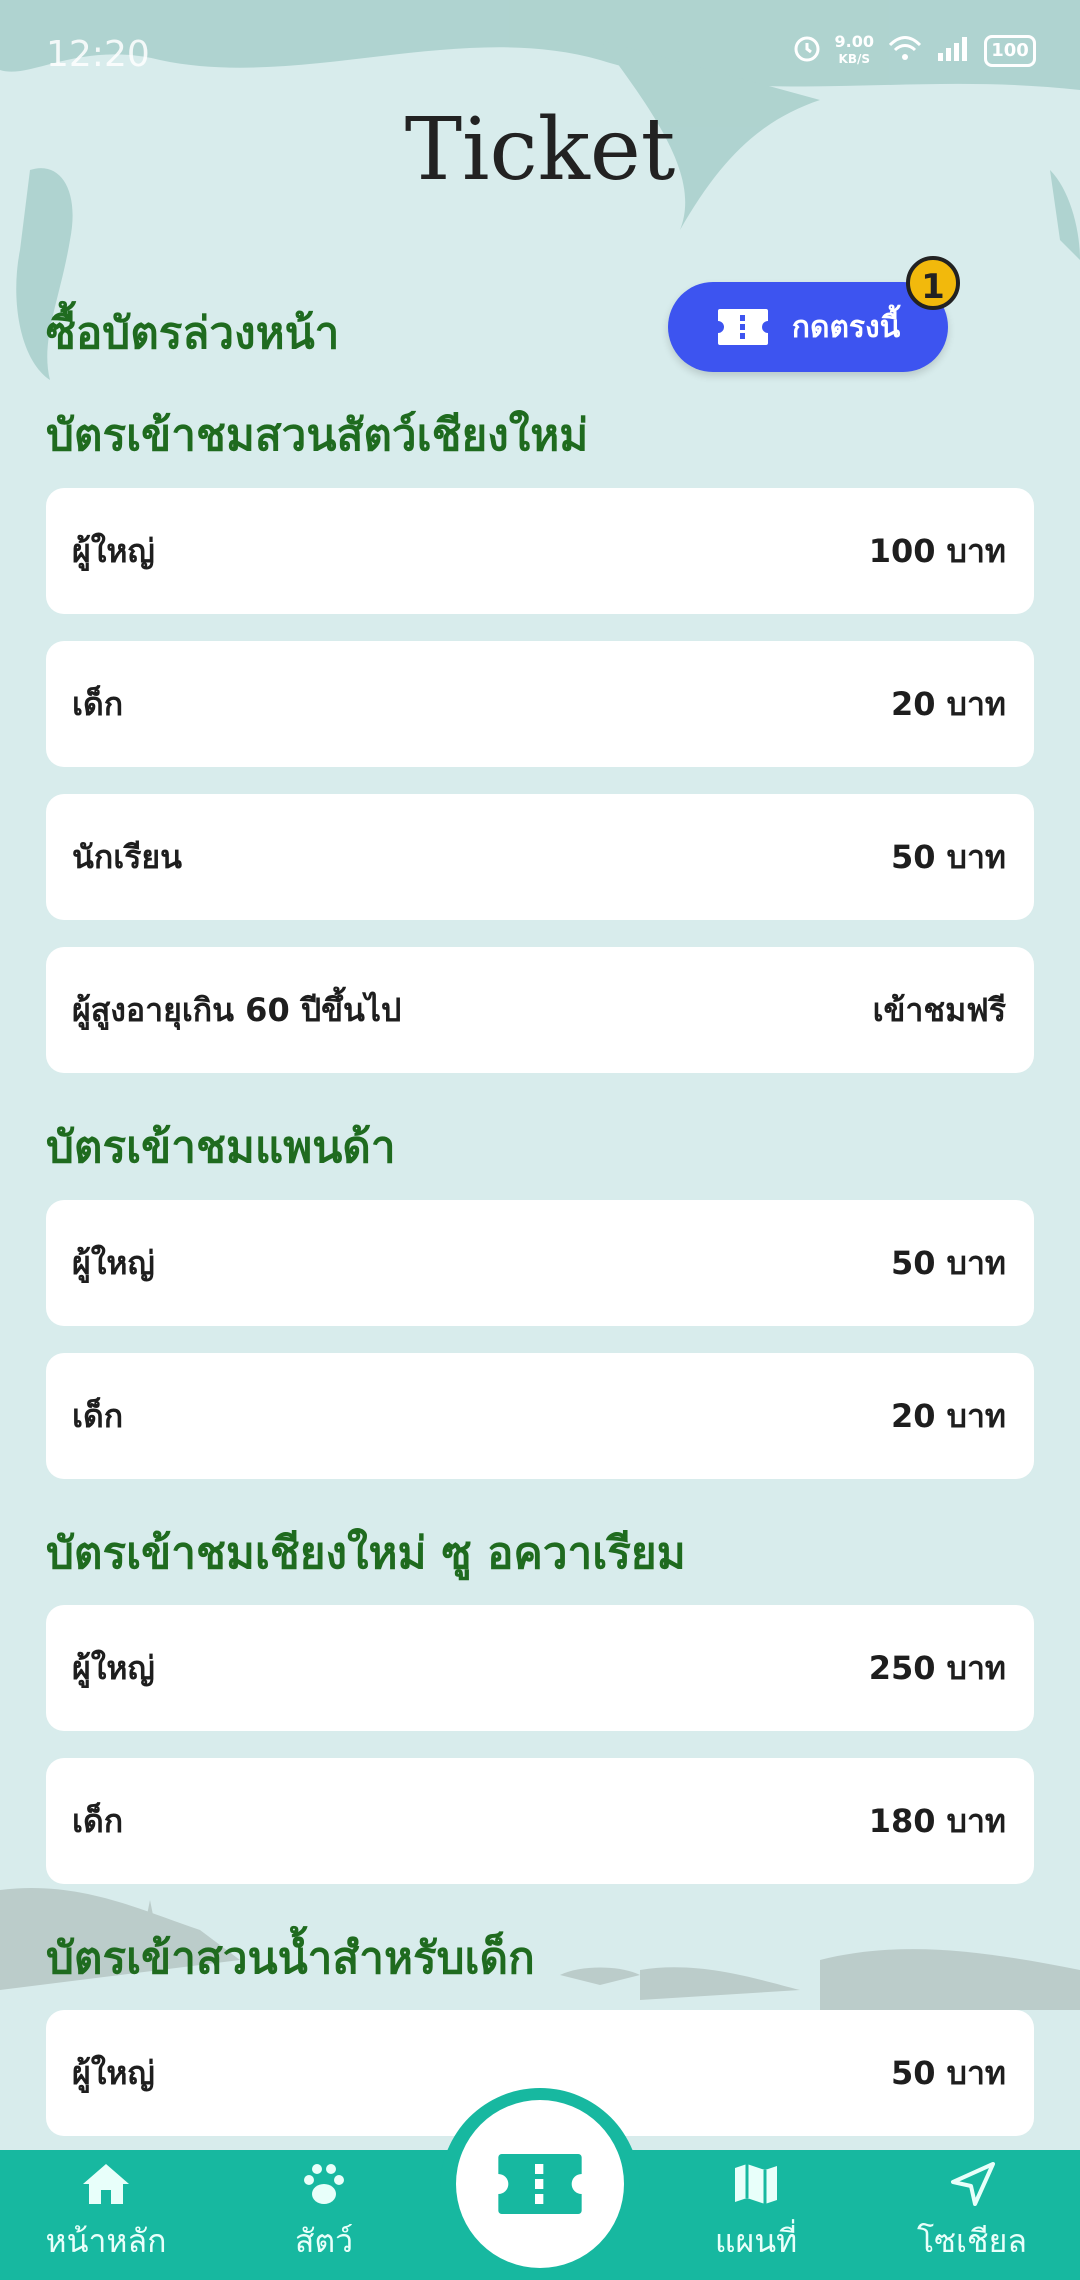  I want to click on network-speed: 9.00 KB/S, so click(854, 50).